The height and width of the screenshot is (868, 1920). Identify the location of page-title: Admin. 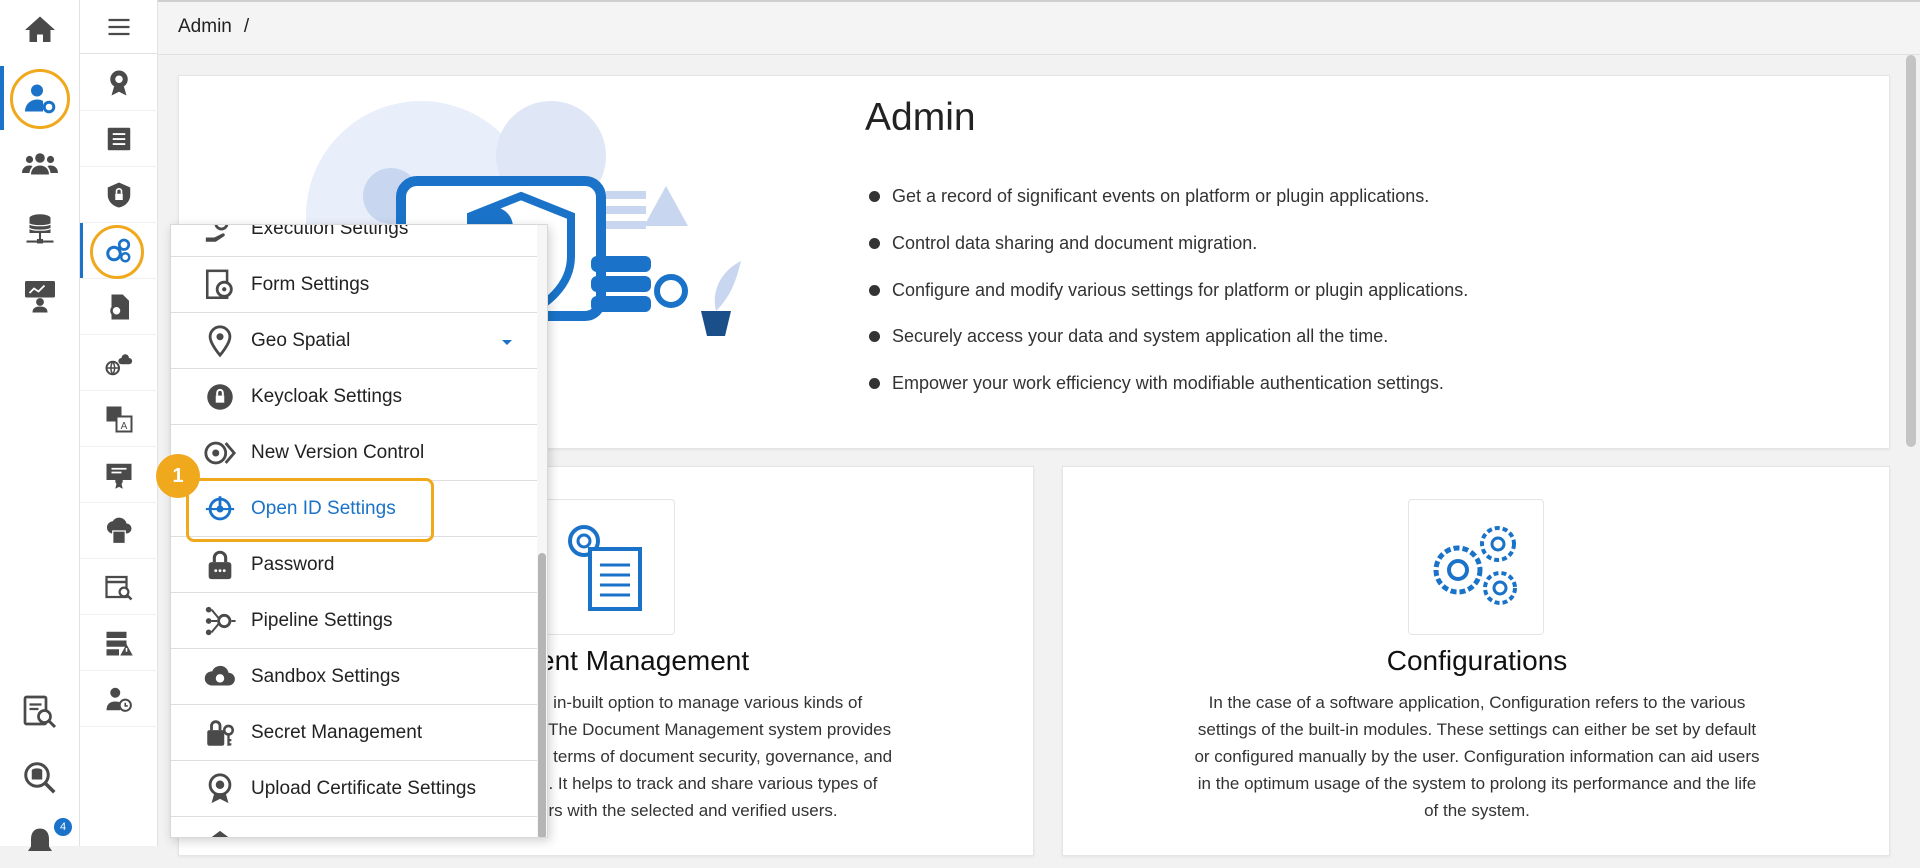
(920, 117).